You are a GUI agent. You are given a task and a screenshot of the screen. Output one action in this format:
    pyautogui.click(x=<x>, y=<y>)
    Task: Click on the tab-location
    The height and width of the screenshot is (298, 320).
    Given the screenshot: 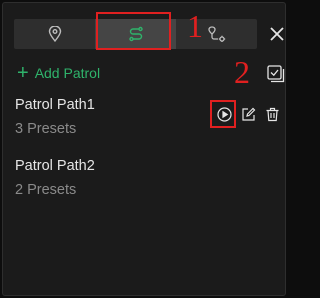 What is the action you would take?
    pyautogui.click(x=54, y=34)
    